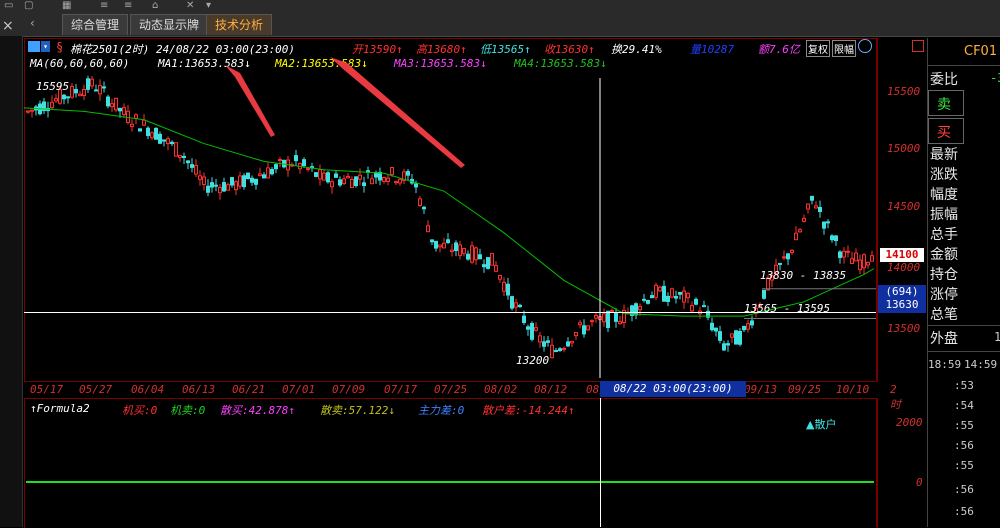  I want to click on outer-disk-label: 外盘, so click(944, 339).